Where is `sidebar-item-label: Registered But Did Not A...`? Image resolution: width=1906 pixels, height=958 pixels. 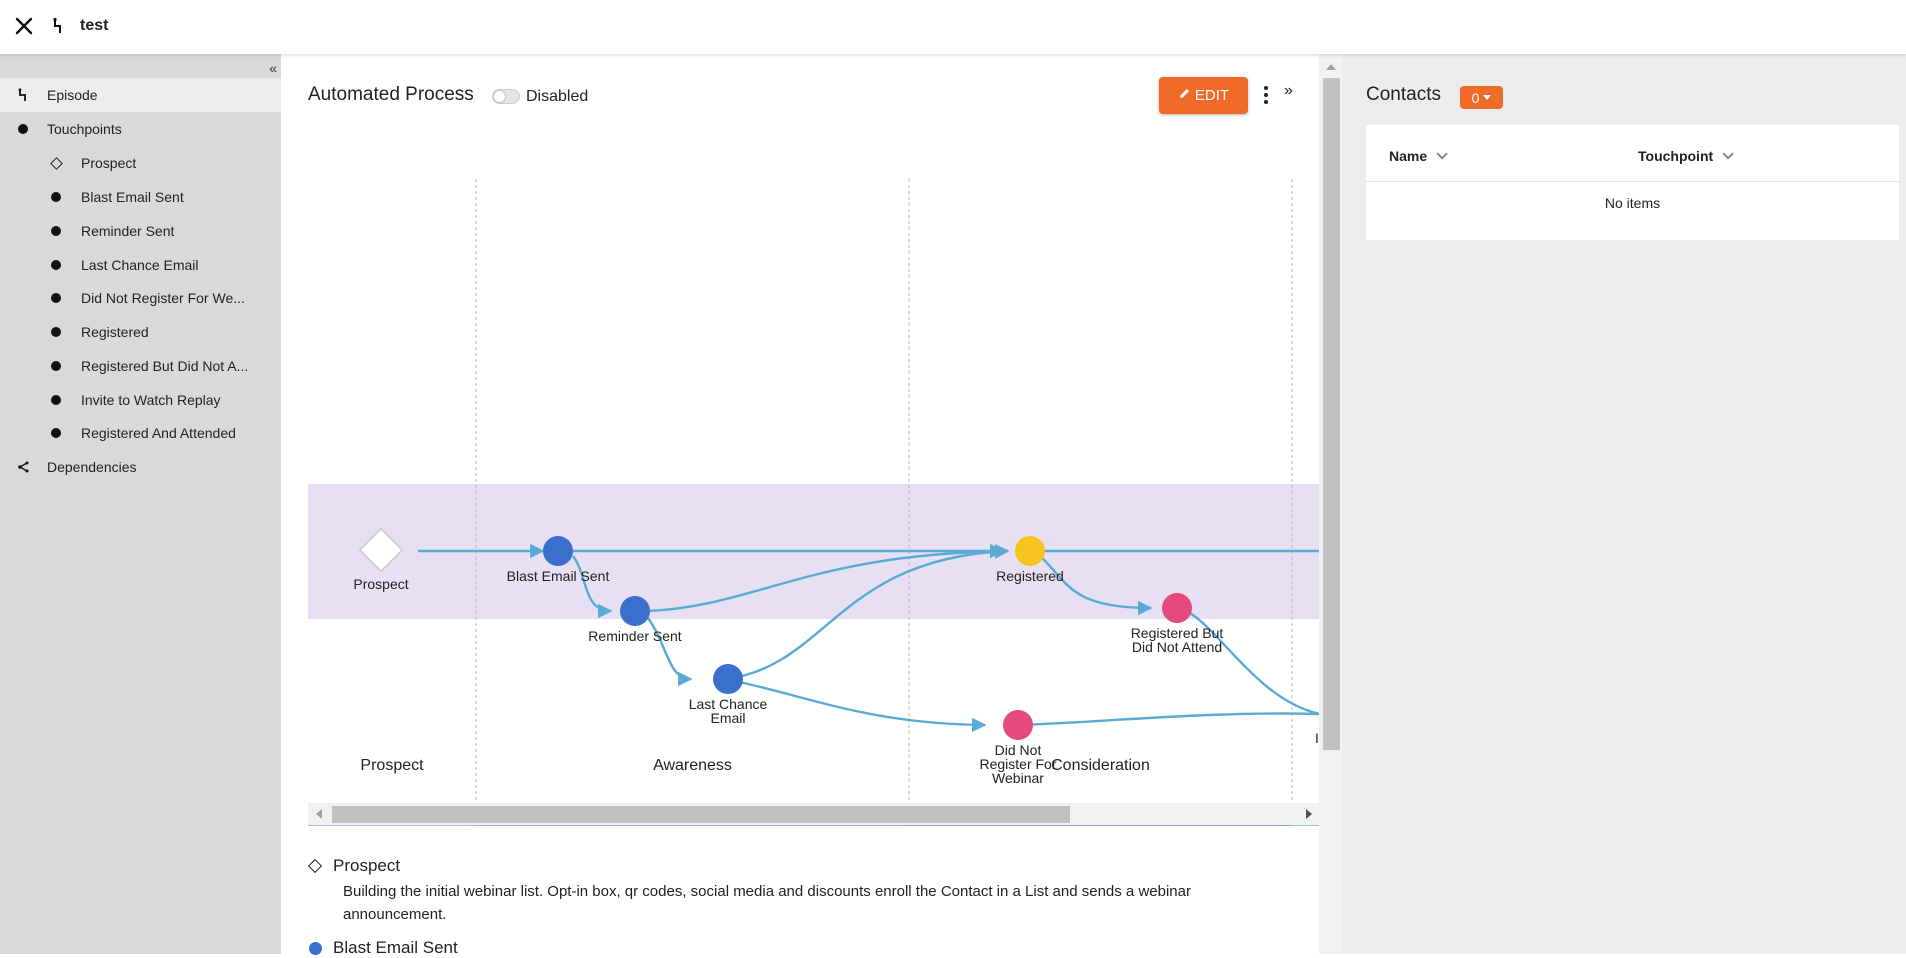
sidebar-item-label: Registered But Did Not A... is located at coordinates (165, 366).